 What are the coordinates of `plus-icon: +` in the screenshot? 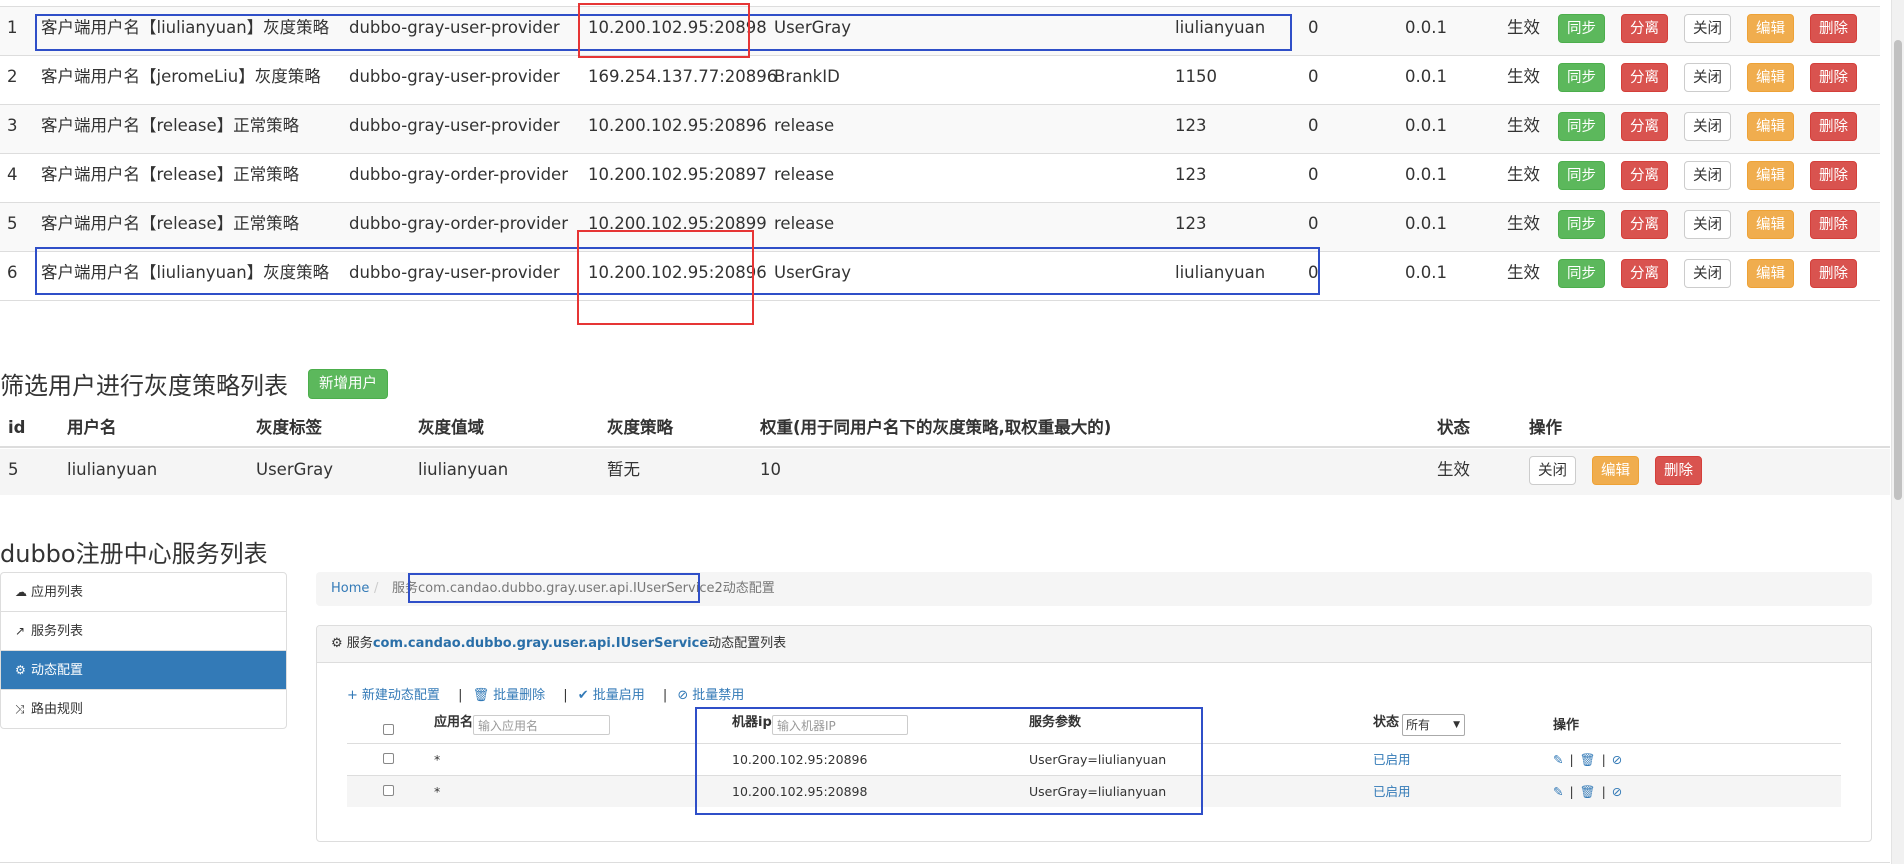 It's located at (352, 695).